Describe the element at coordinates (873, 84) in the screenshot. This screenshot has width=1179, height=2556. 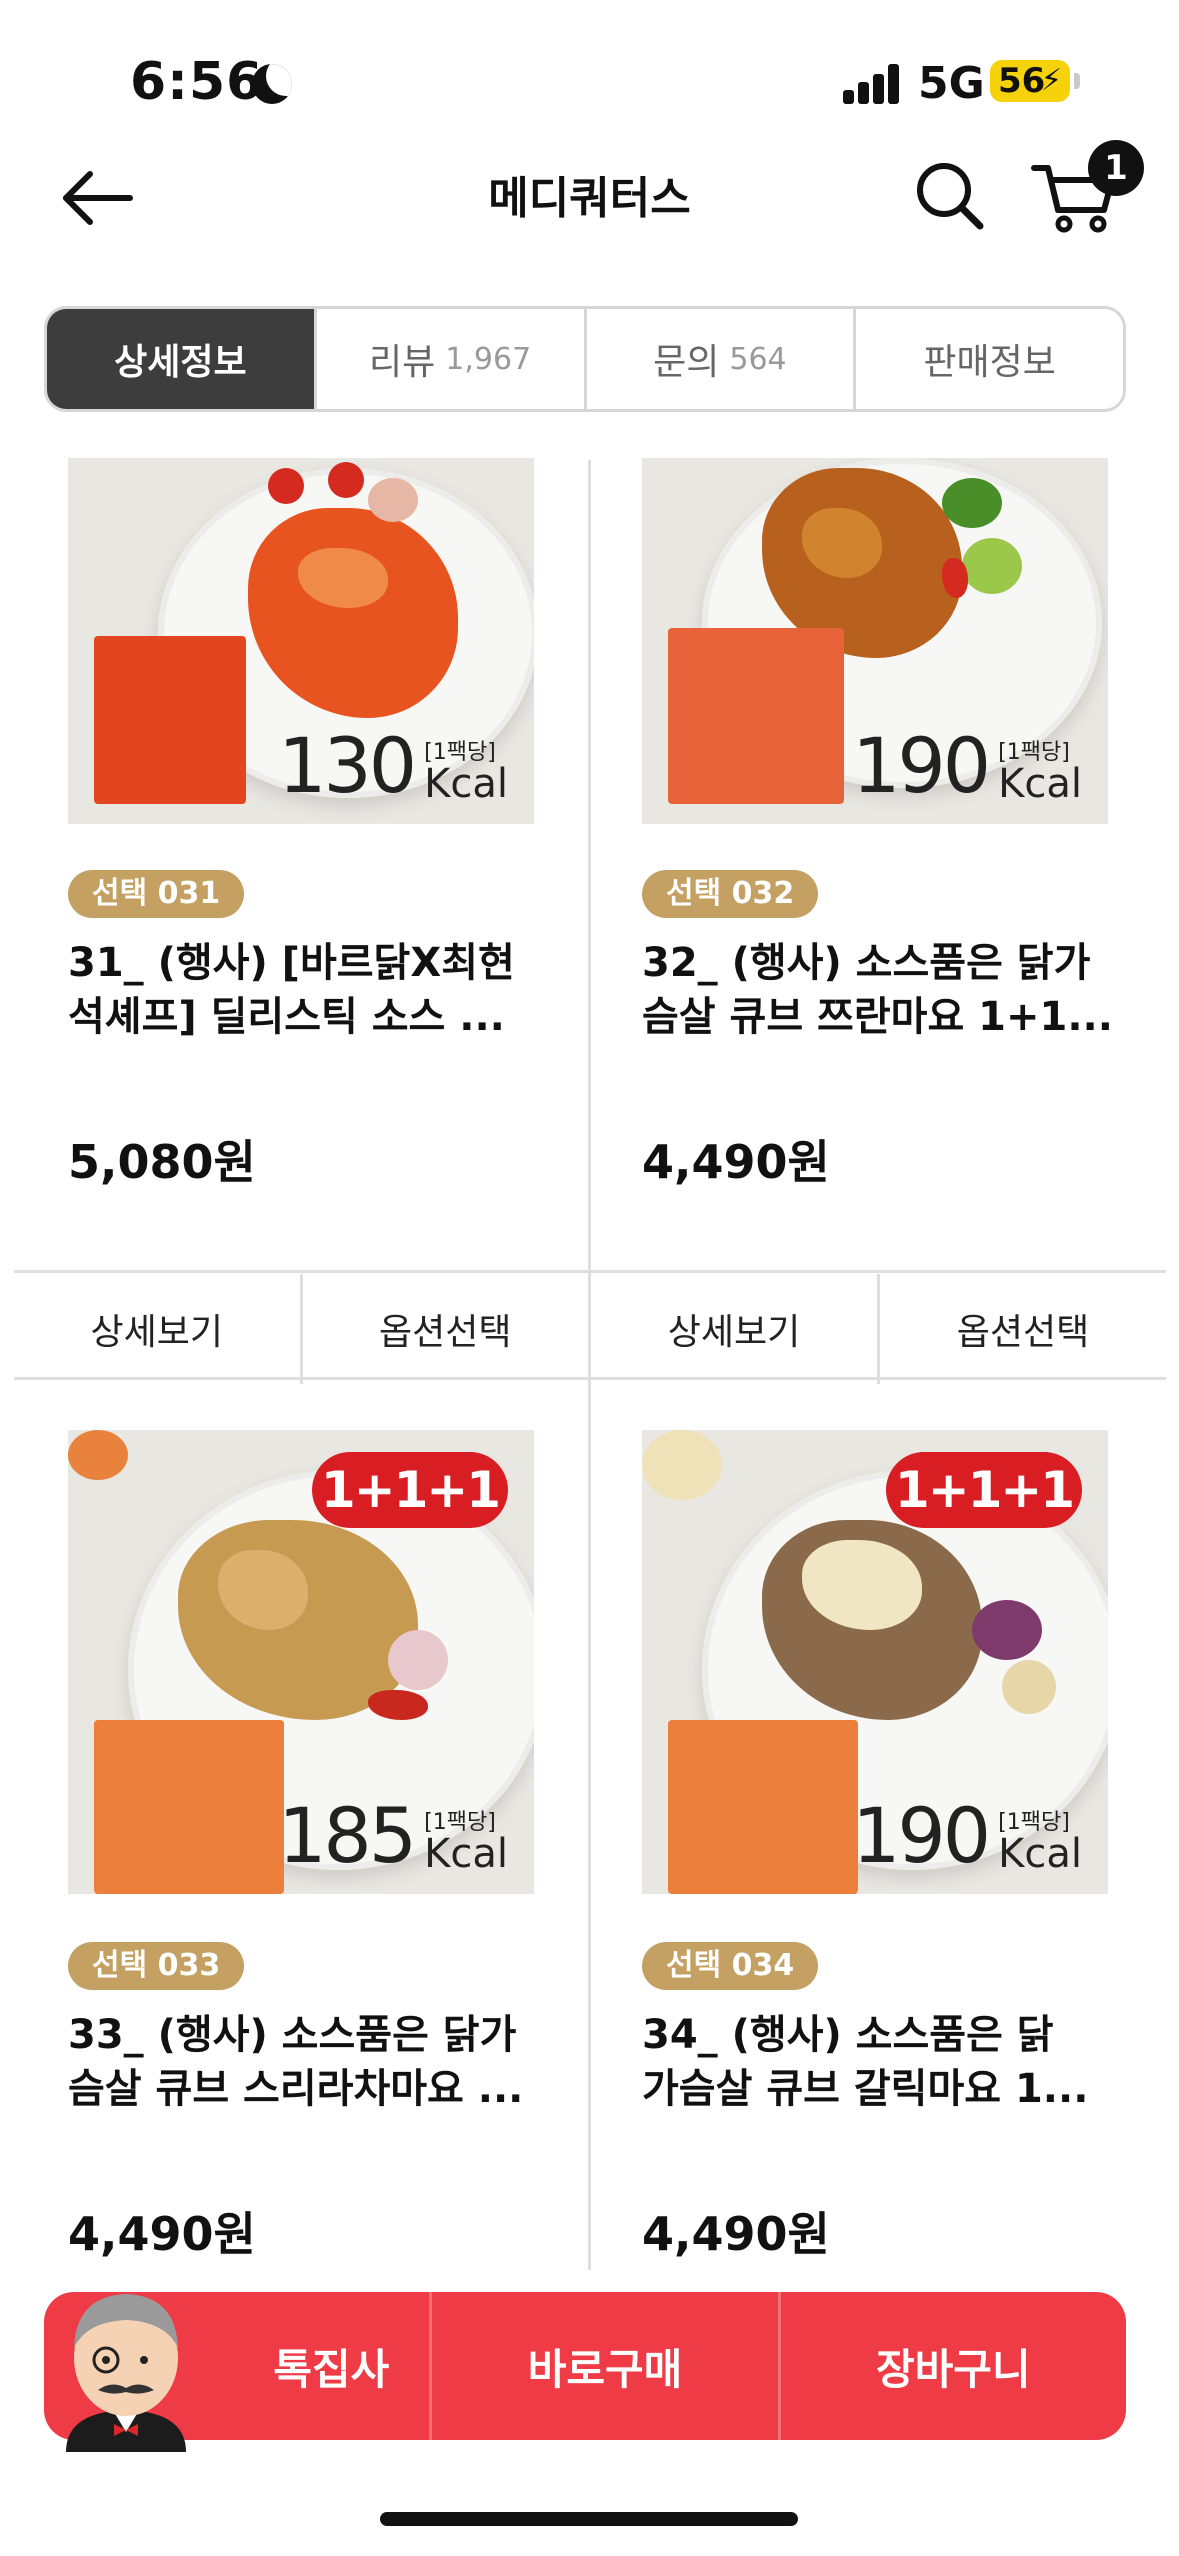
I see `signal-icon` at that location.